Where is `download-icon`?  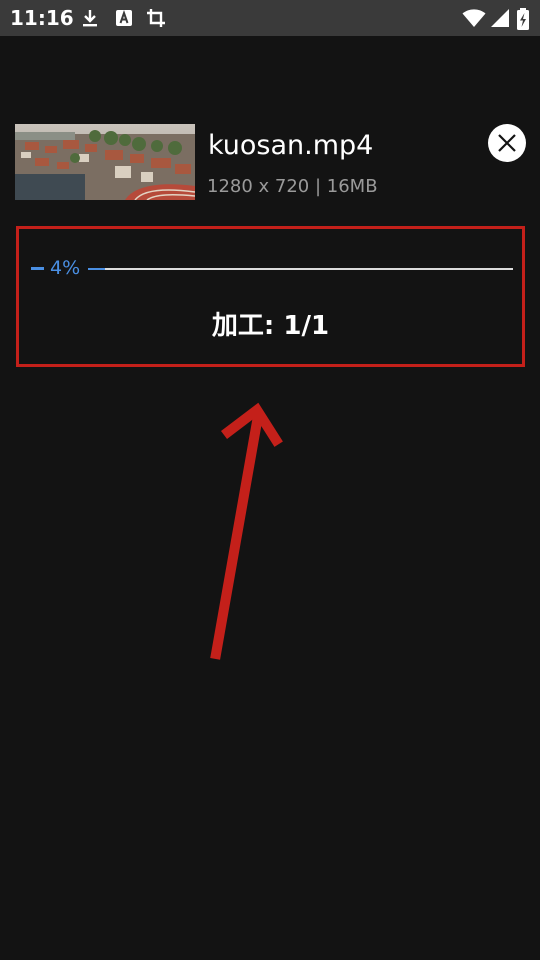 download-icon is located at coordinates (90, 18).